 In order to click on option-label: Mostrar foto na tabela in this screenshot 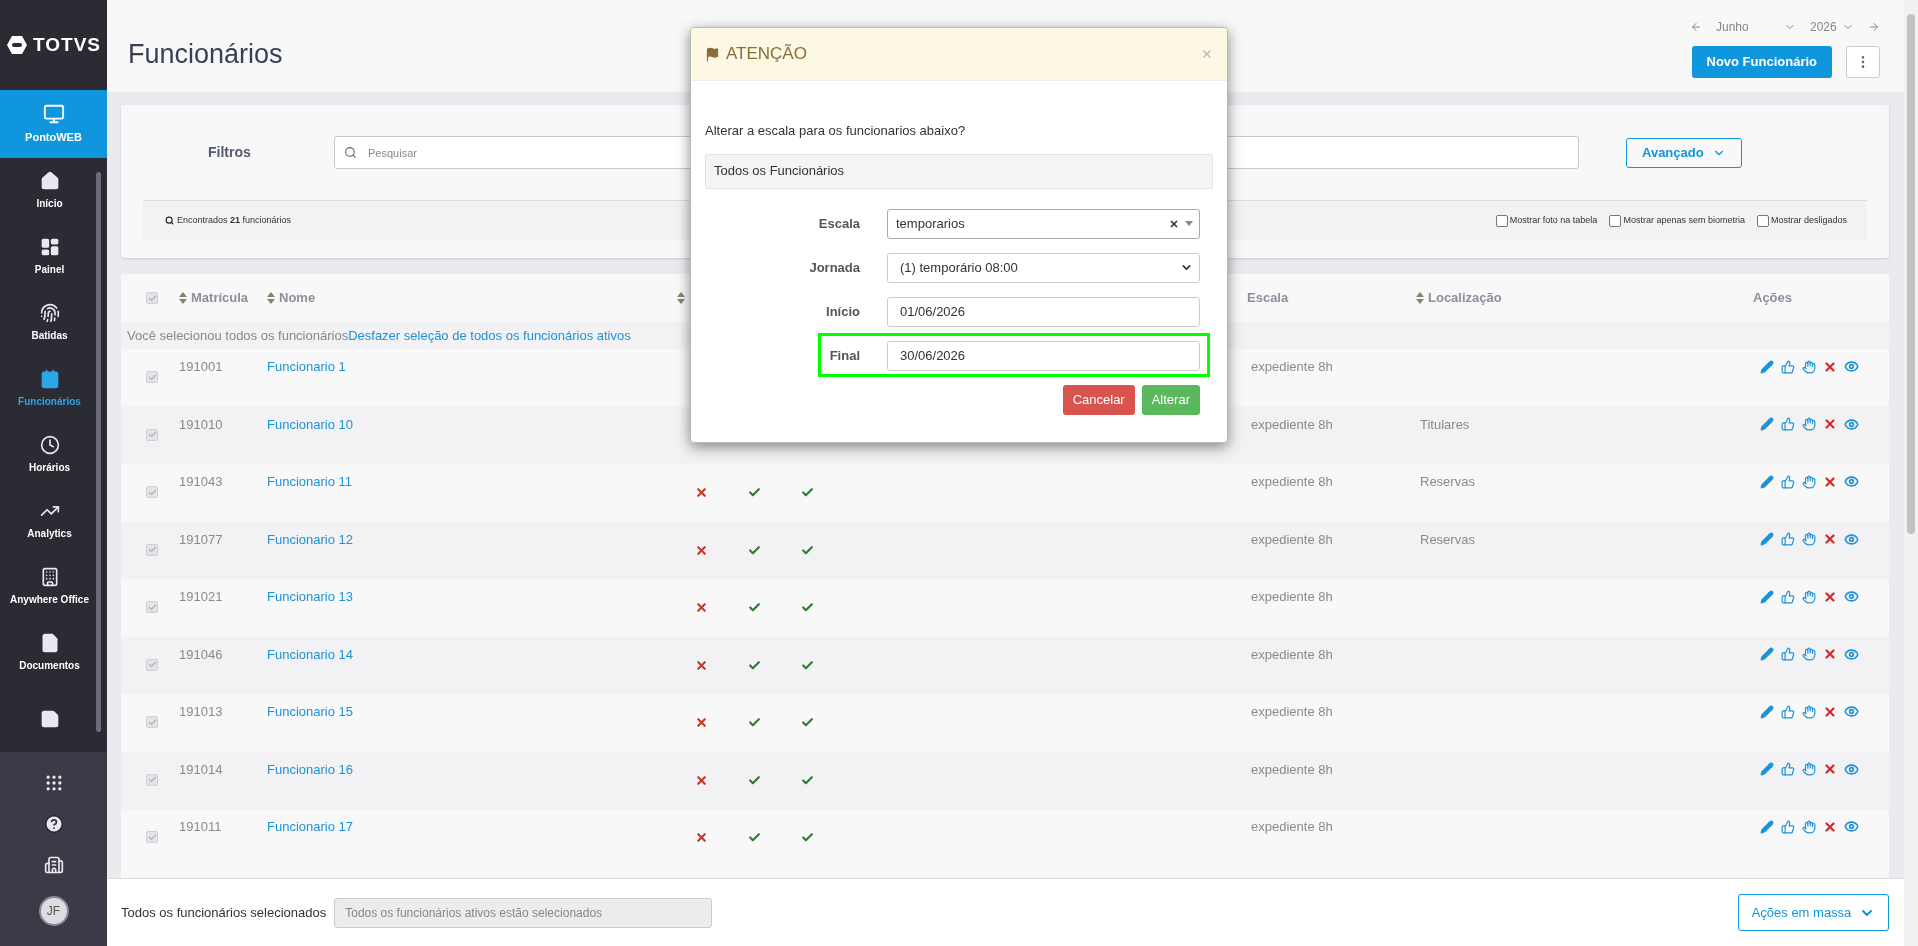, I will do `click(1553, 220)`.